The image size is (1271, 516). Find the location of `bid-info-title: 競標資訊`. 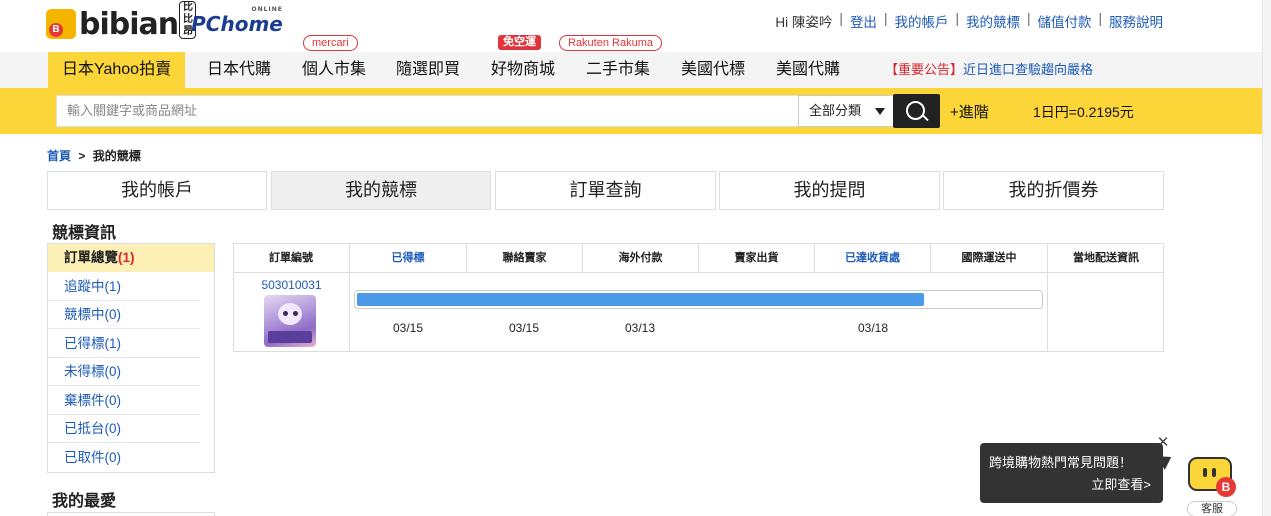

bid-info-title: 競標資訊 is located at coordinates (84, 233).